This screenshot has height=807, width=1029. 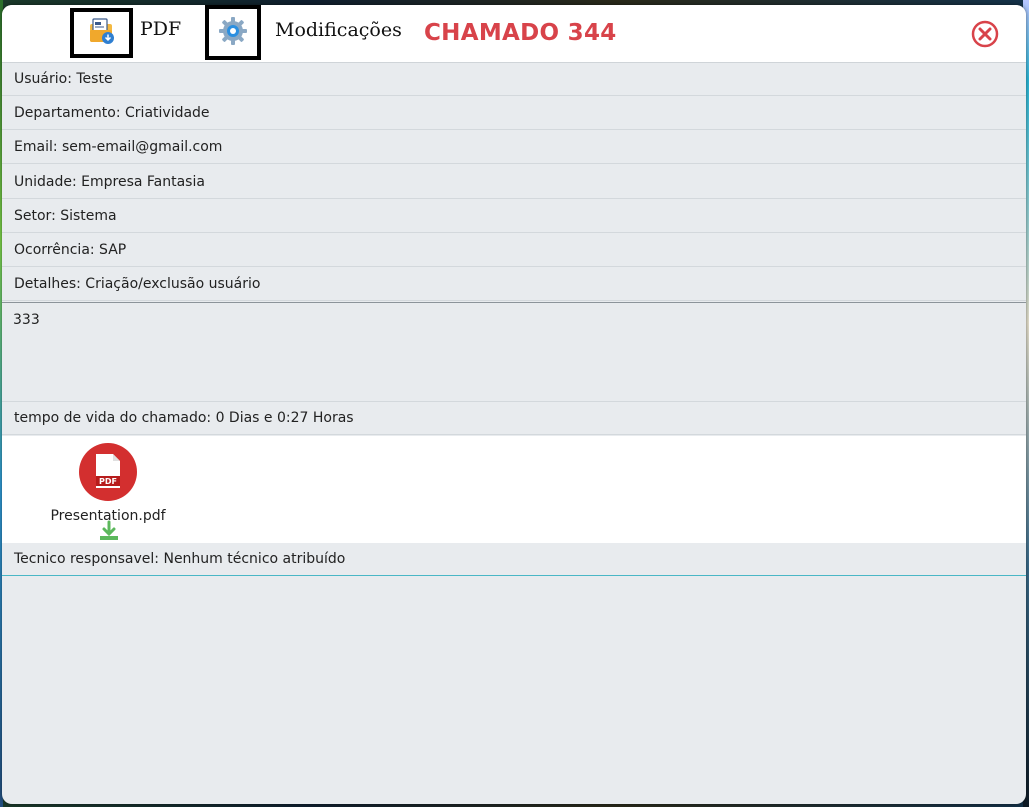 I want to click on unit-field: Unidade: Empresa Fantasia, so click(x=514, y=182).